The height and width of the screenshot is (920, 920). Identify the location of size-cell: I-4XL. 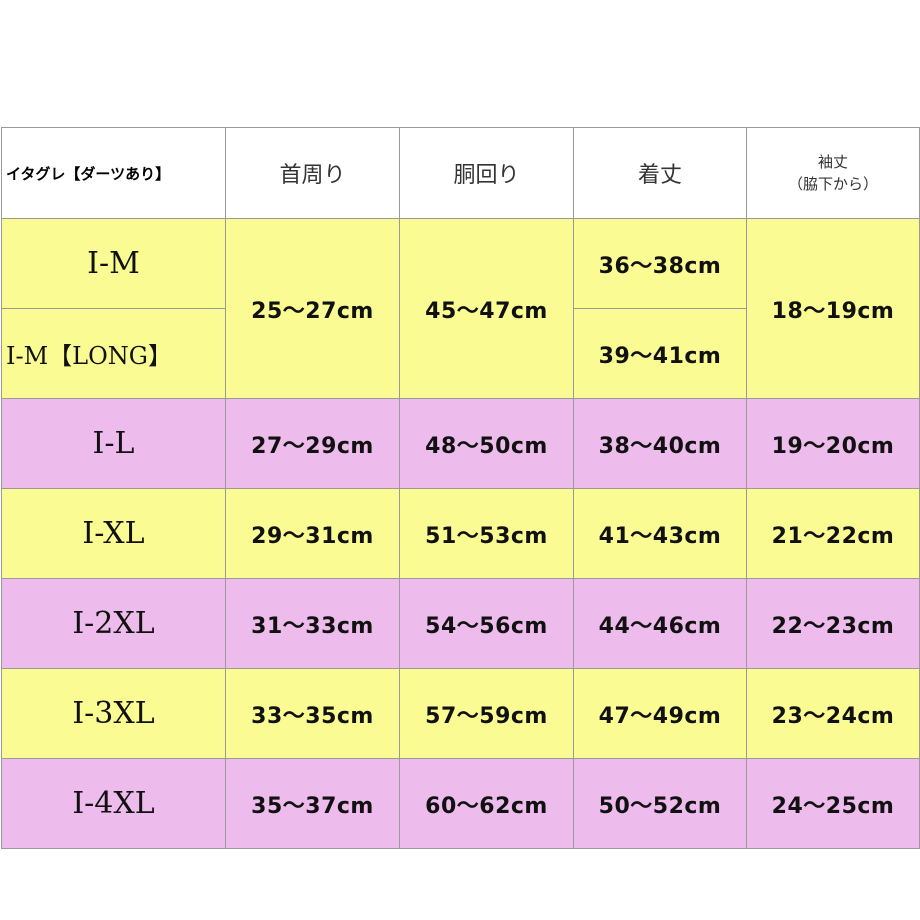
(113, 803).